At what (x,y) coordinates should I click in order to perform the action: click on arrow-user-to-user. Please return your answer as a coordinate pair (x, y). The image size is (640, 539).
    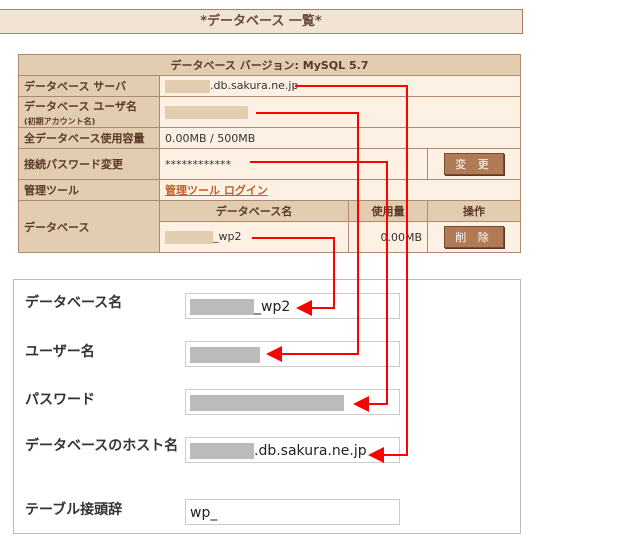
    Looking at the image, I should click on (307, 237).